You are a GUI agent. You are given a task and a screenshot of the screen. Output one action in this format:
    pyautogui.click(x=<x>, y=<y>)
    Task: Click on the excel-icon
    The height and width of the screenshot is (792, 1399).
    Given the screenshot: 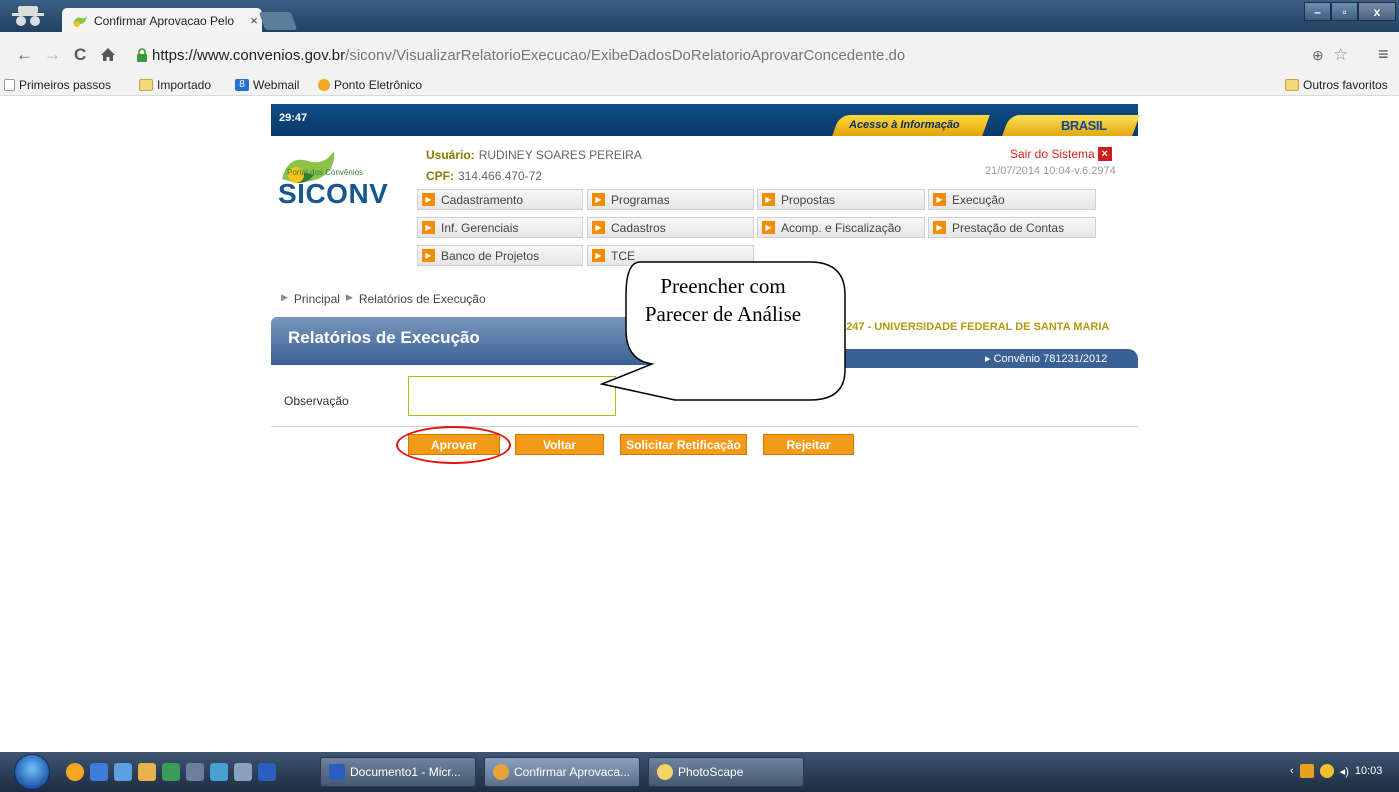 What is the action you would take?
    pyautogui.click(x=171, y=772)
    